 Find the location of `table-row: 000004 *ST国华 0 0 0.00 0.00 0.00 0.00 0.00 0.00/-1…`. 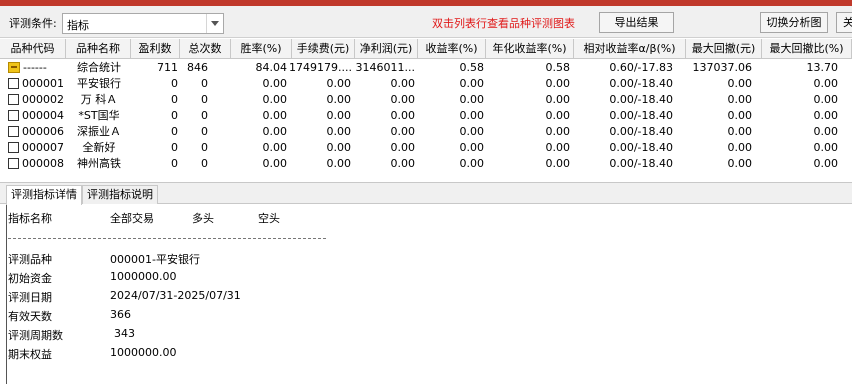

table-row: 000004 *ST国华 0 0 0.00 0.00 0.00 0.00 0.00 0.00/-1… is located at coordinates (426, 115).